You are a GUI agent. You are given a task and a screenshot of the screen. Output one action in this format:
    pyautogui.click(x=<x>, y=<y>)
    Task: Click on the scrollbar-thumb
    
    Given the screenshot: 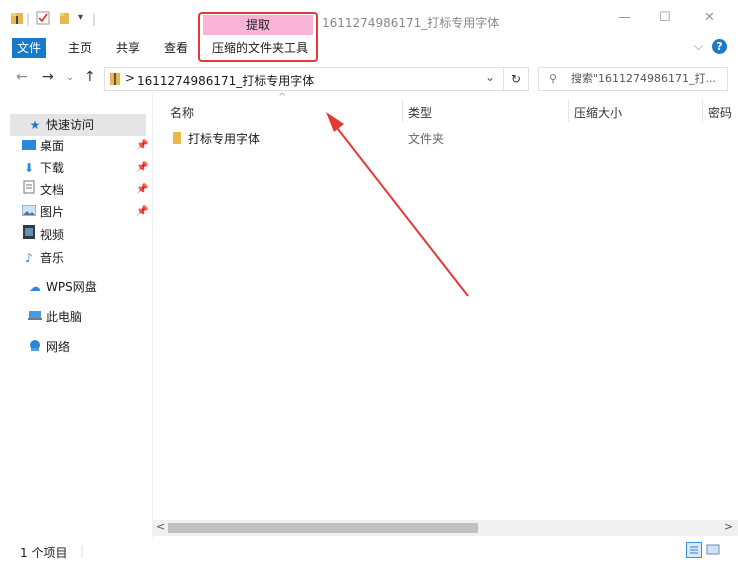 What is the action you would take?
    pyautogui.click(x=323, y=528)
    